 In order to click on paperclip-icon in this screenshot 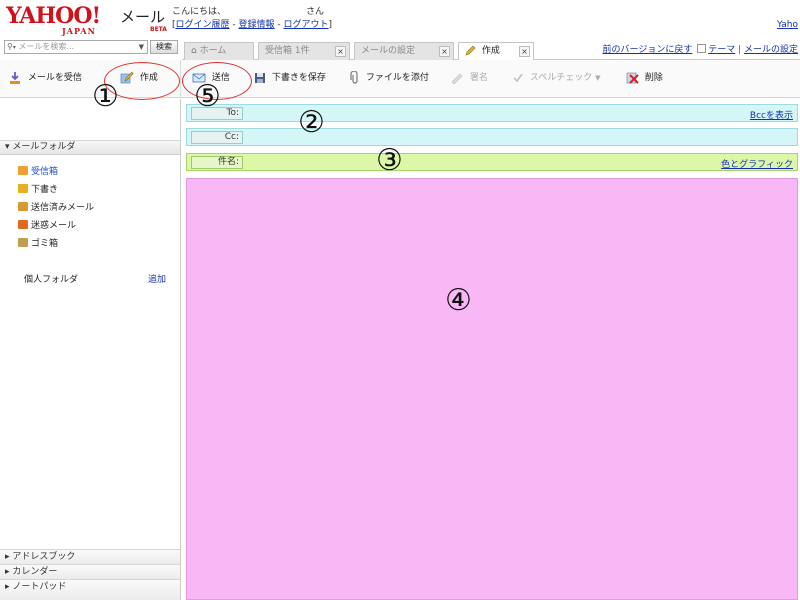, I will do `click(354, 77)`.